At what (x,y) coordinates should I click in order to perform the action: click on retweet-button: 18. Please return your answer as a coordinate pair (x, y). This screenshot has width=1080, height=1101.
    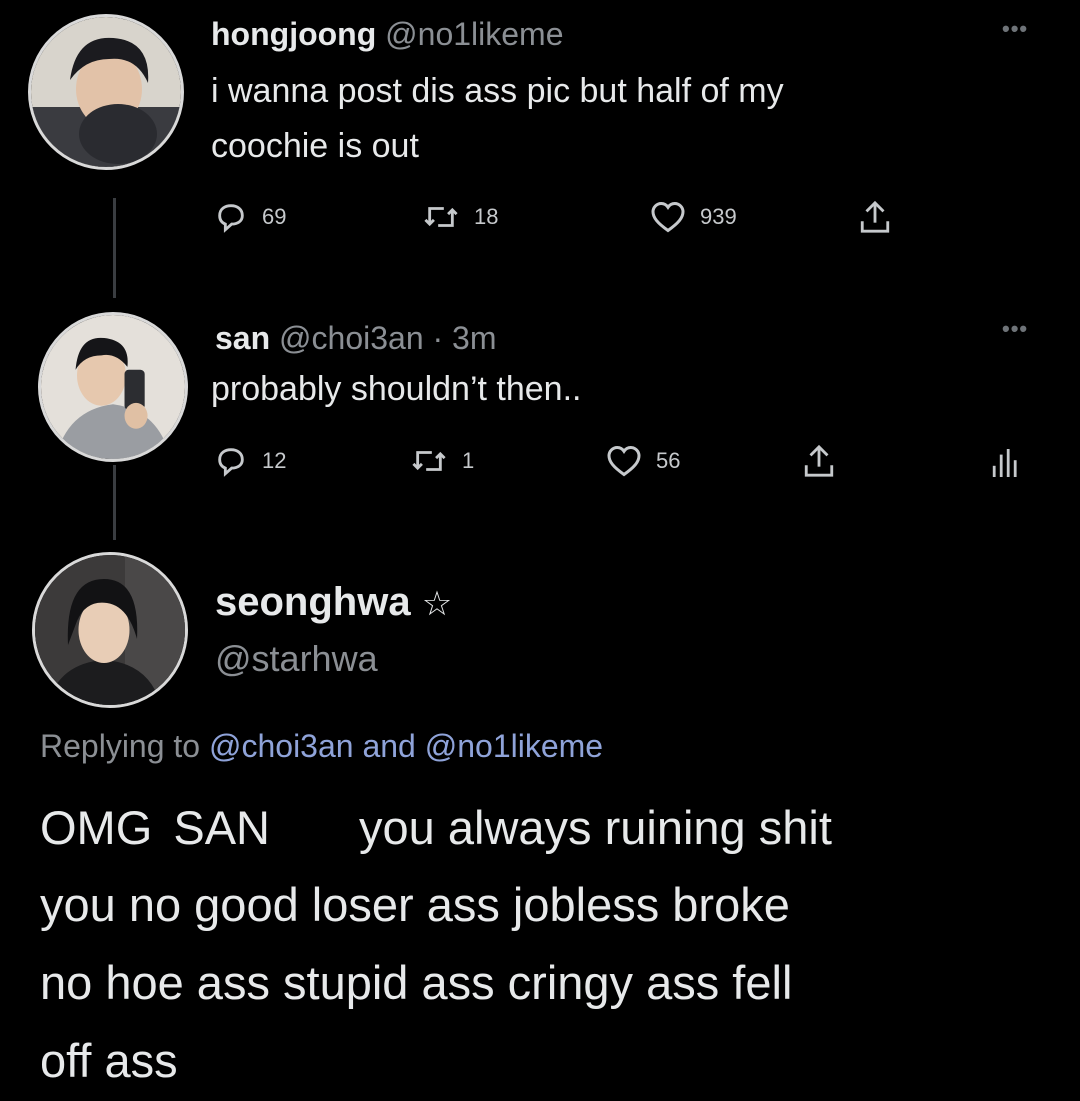
    Looking at the image, I should click on (460, 217).